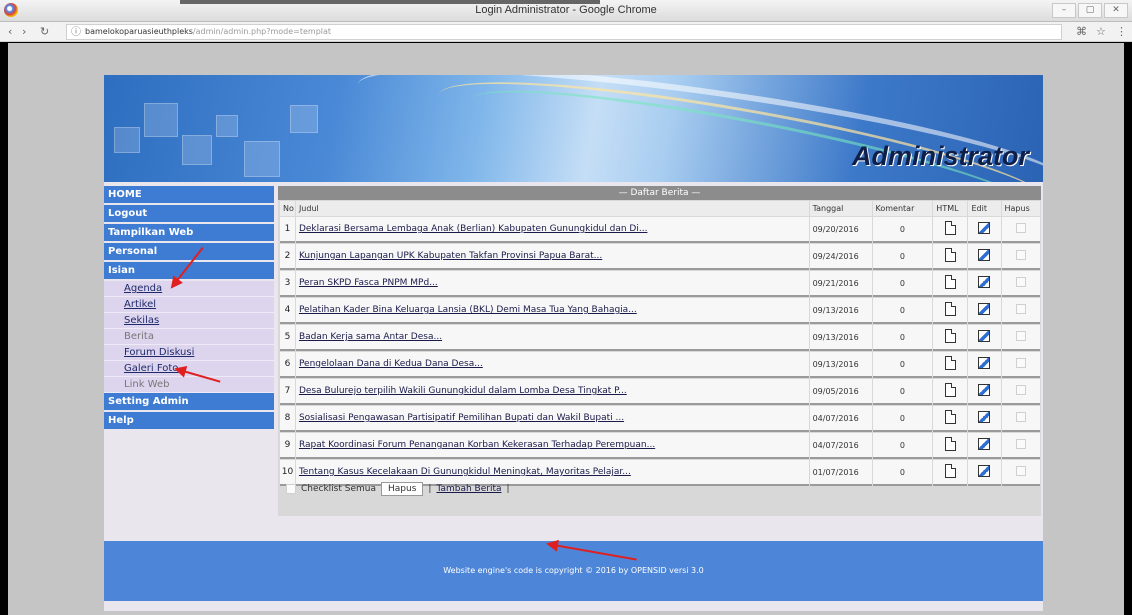 This screenshot has width=1132, height=615. I want to click on bulk-actions: Checklist Semua Hapus | Tambah Berita |, so click(659, 489).